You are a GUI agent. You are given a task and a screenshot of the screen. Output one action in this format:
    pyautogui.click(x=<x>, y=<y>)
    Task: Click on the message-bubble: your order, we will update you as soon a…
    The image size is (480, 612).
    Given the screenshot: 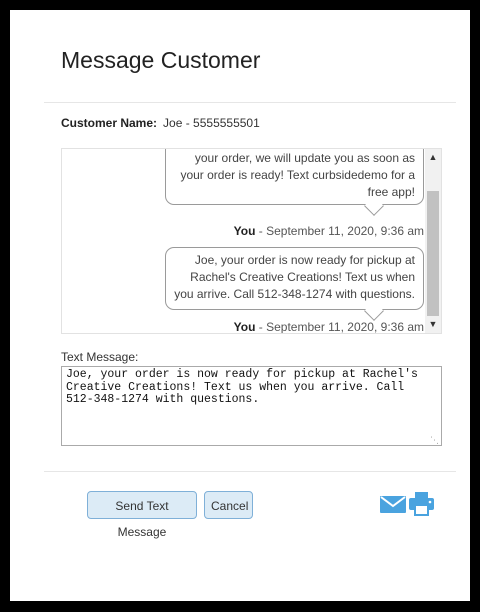 What is the action you would take?
    pyautogui.click(x=294, y=182)
    